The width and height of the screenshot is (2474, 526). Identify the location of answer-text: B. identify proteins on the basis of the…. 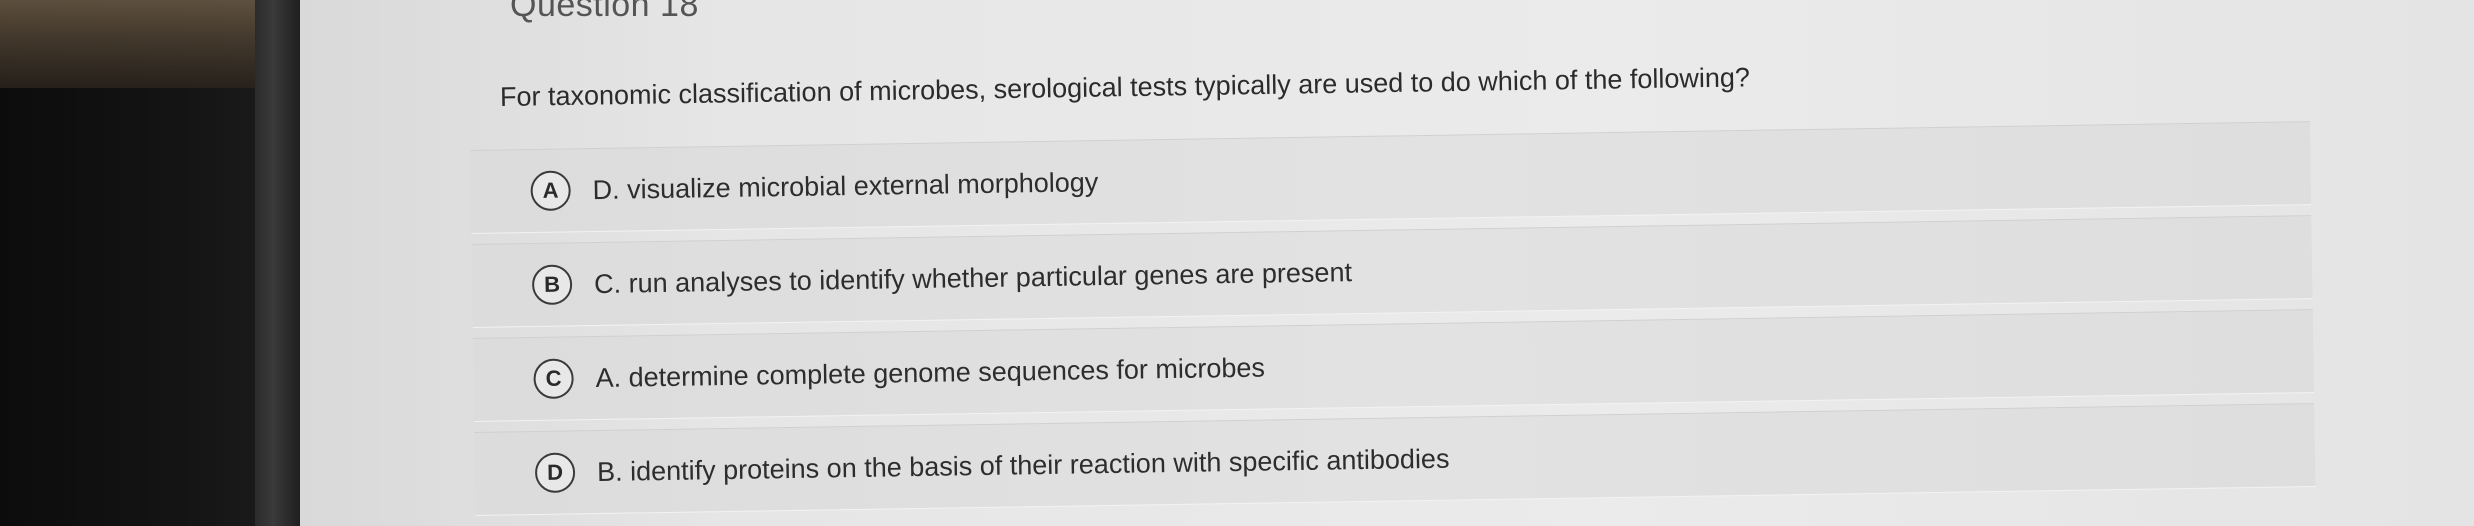
(1023, 465).